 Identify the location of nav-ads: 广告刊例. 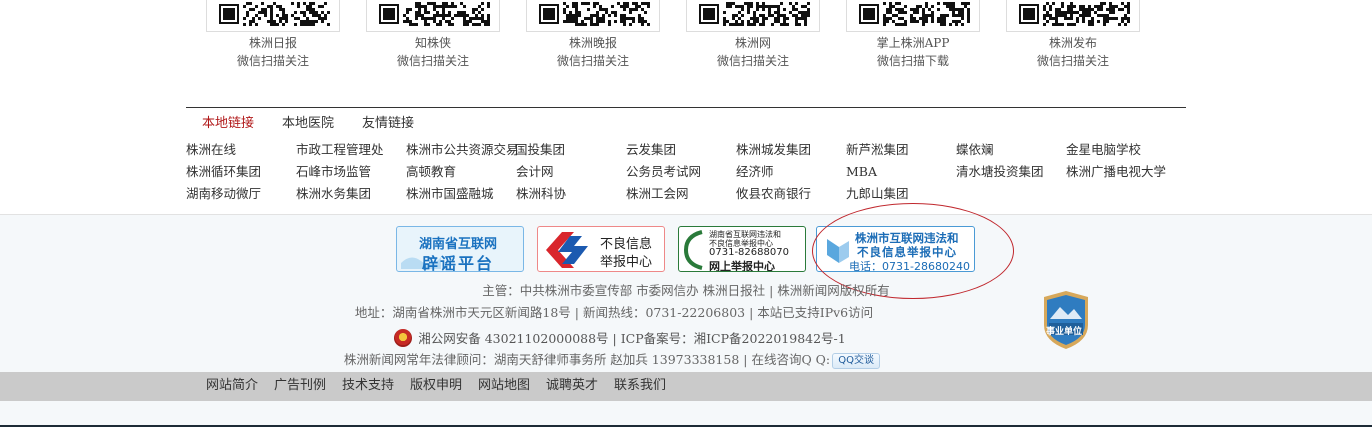
(300, 386).